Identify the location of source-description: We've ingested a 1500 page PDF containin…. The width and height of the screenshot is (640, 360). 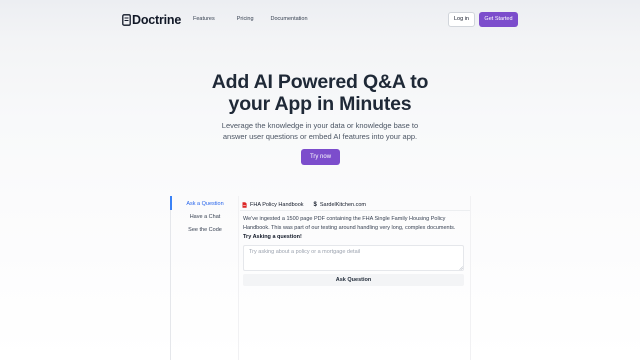
(355, 223).